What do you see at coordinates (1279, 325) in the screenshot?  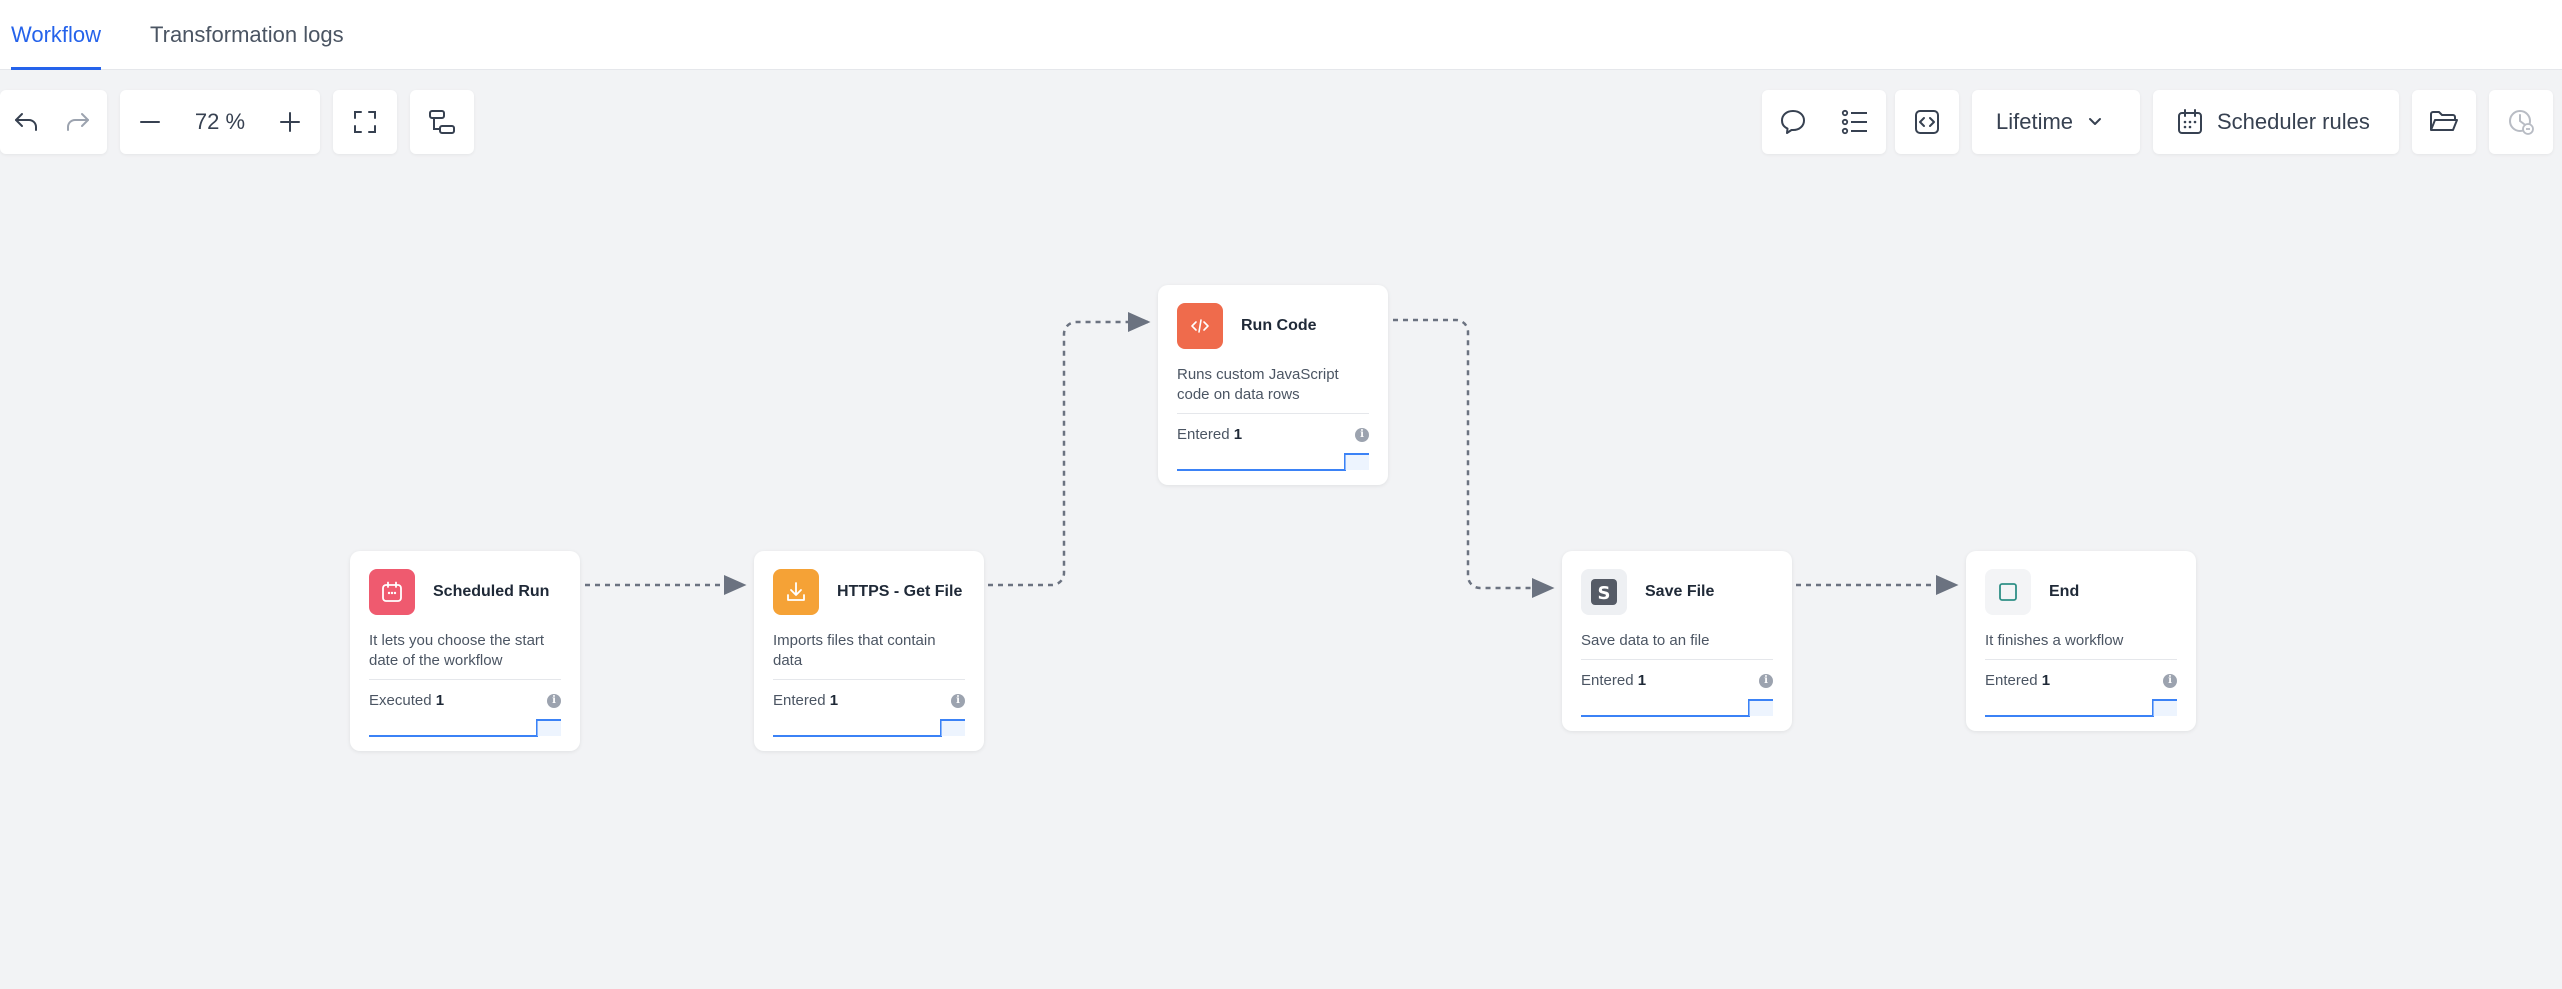 I see `node-title: Run Code` at bounding box center [1279, 325].